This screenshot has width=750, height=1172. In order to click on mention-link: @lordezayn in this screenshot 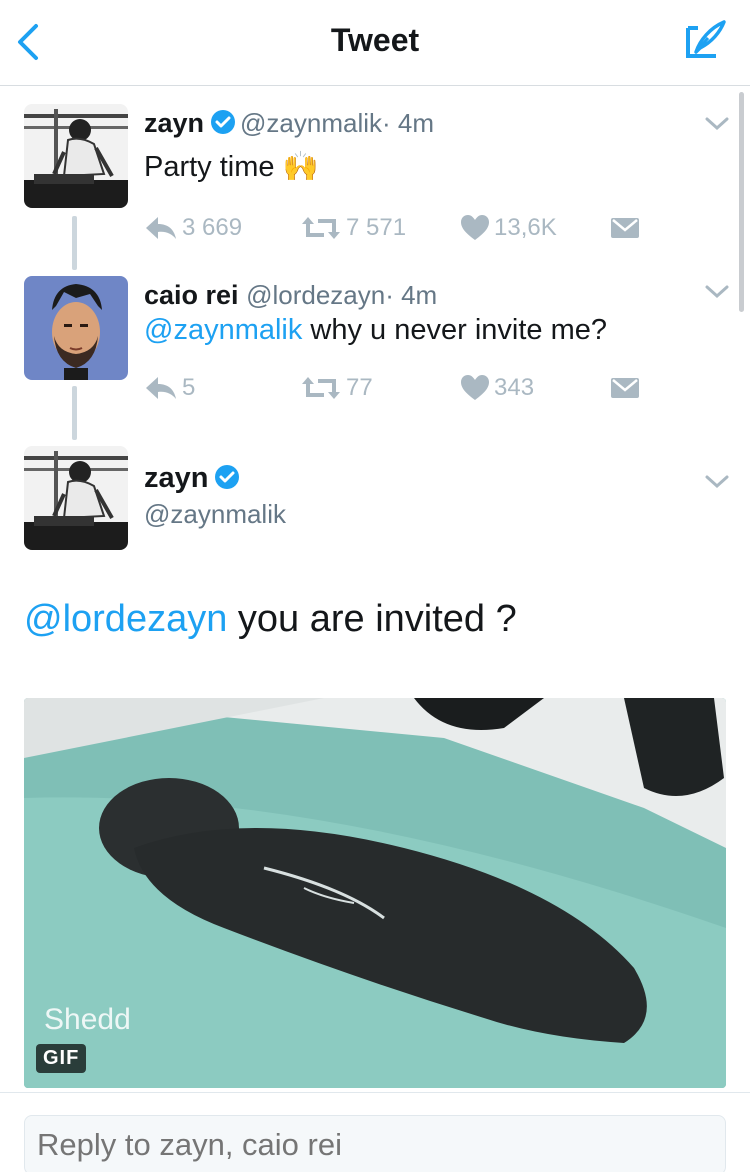, I will do `click(125, 619)`.